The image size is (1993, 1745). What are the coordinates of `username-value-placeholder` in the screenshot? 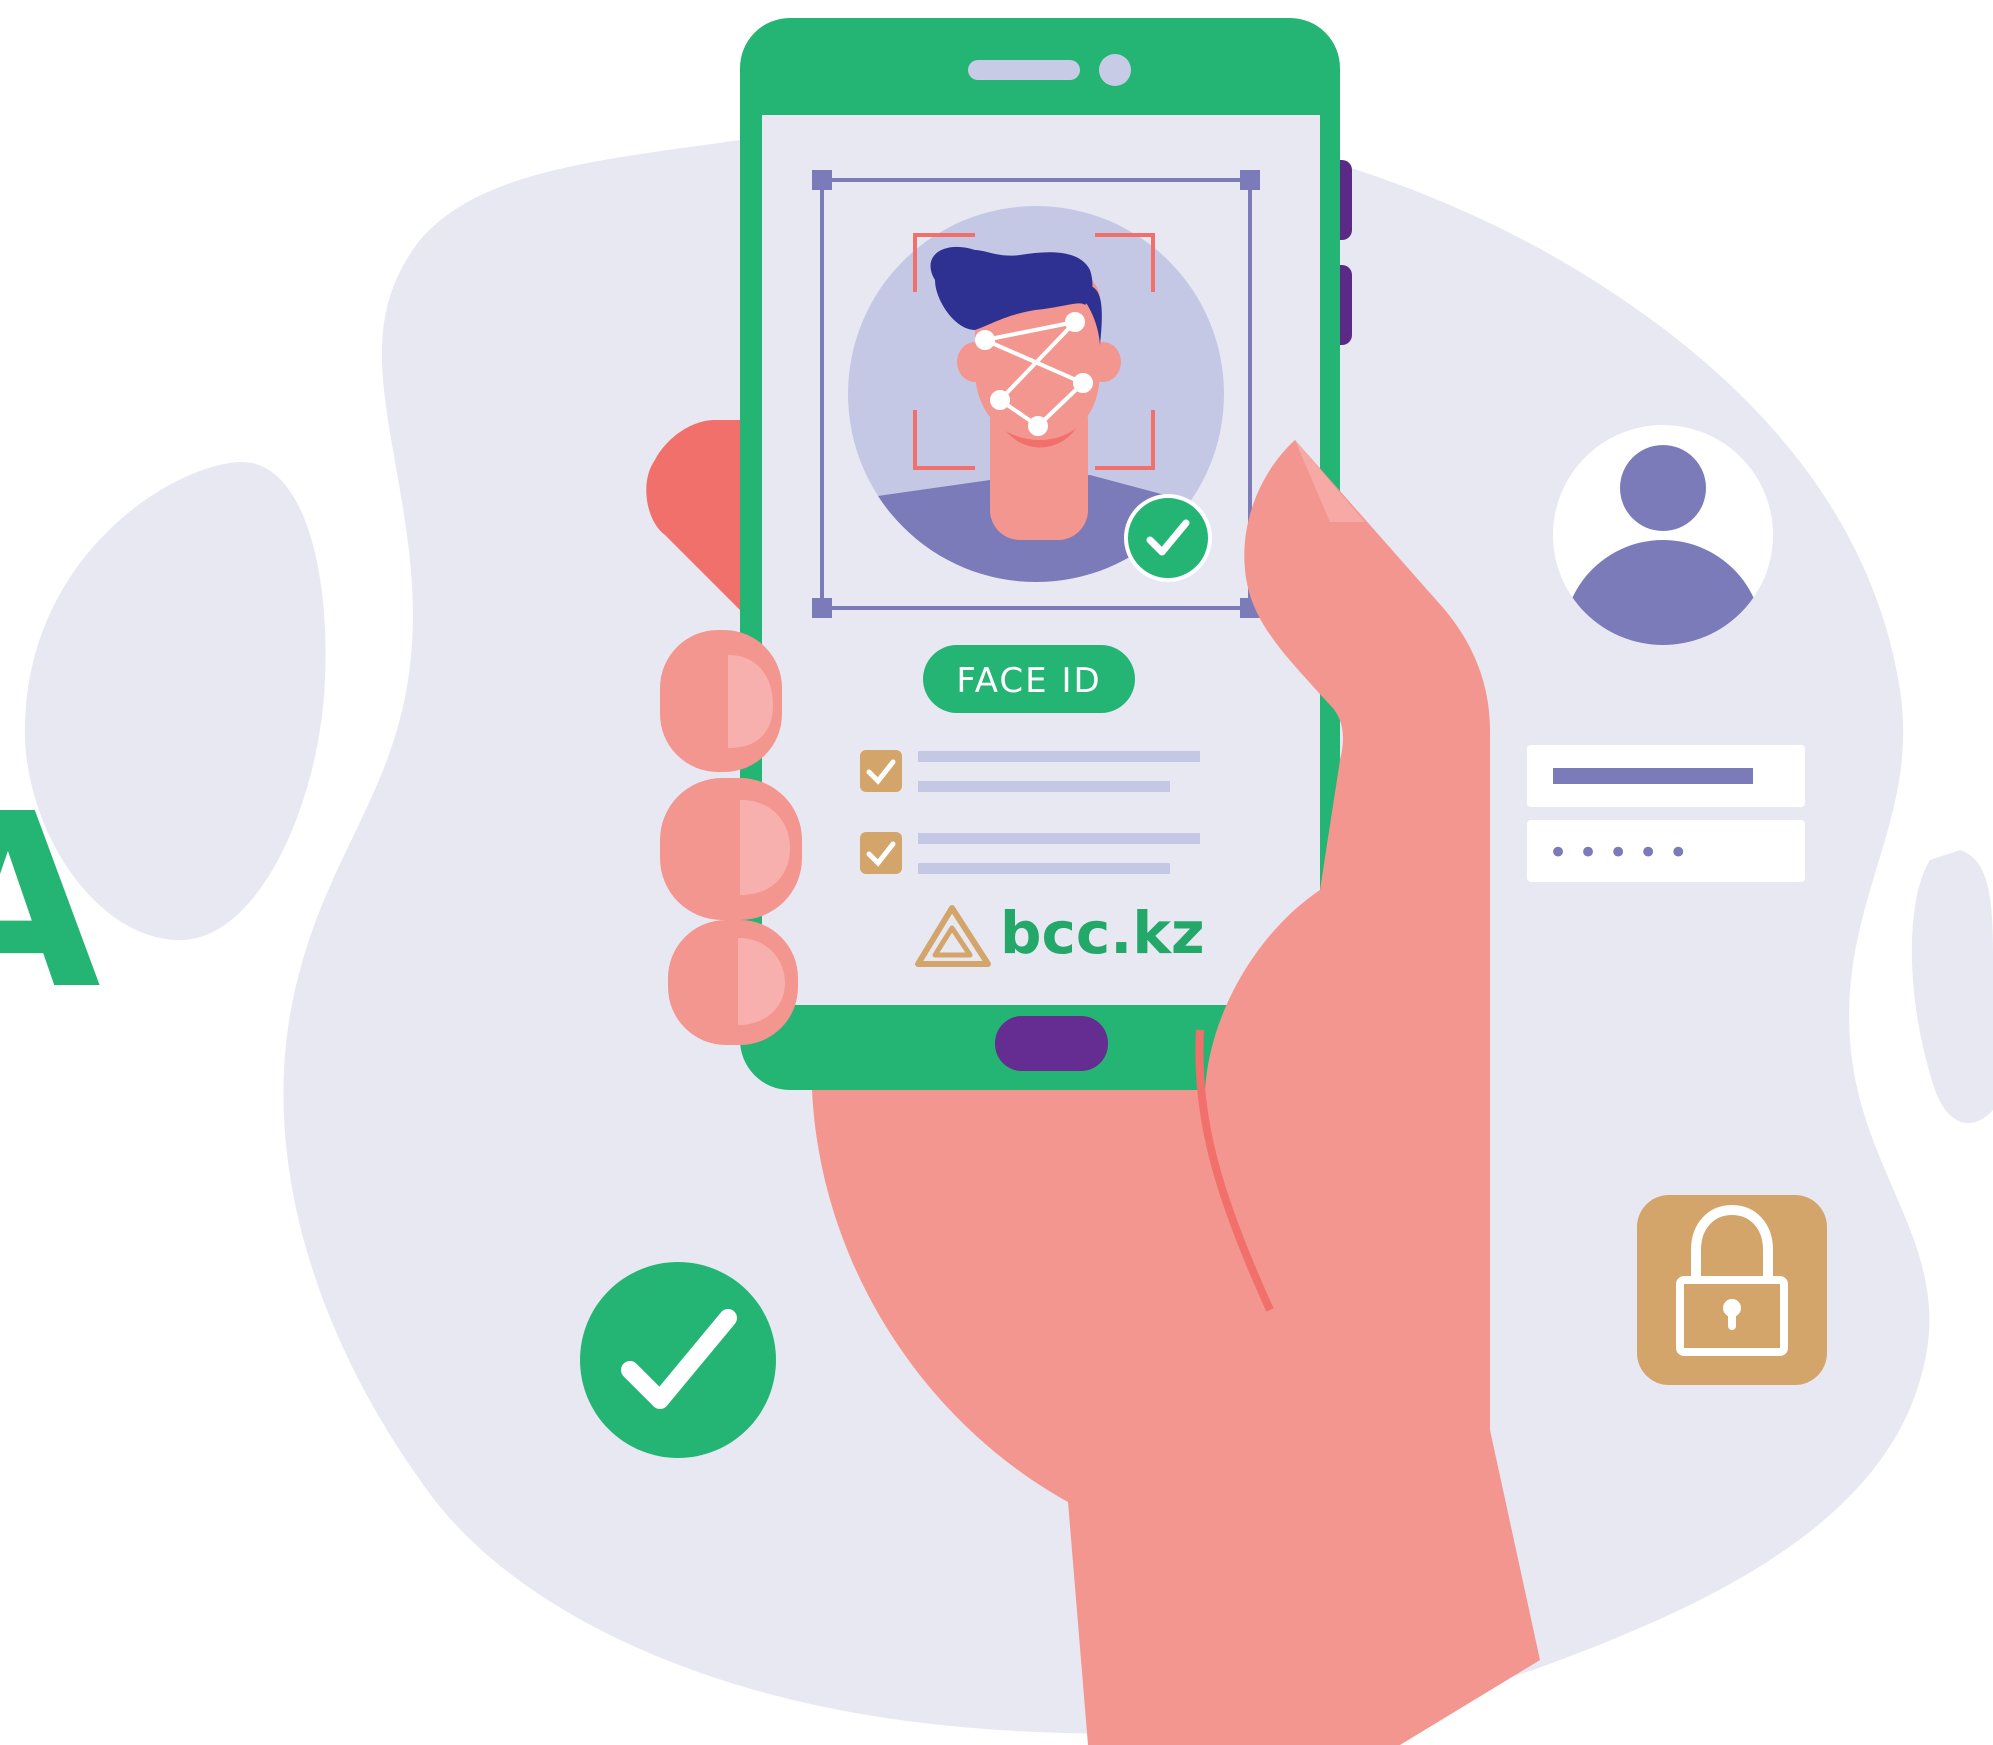 It's located at (1653, 776).